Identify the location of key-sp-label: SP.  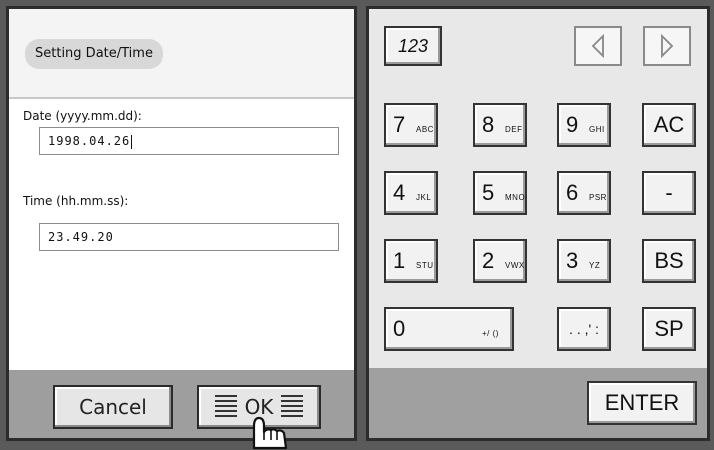
(669, 328).